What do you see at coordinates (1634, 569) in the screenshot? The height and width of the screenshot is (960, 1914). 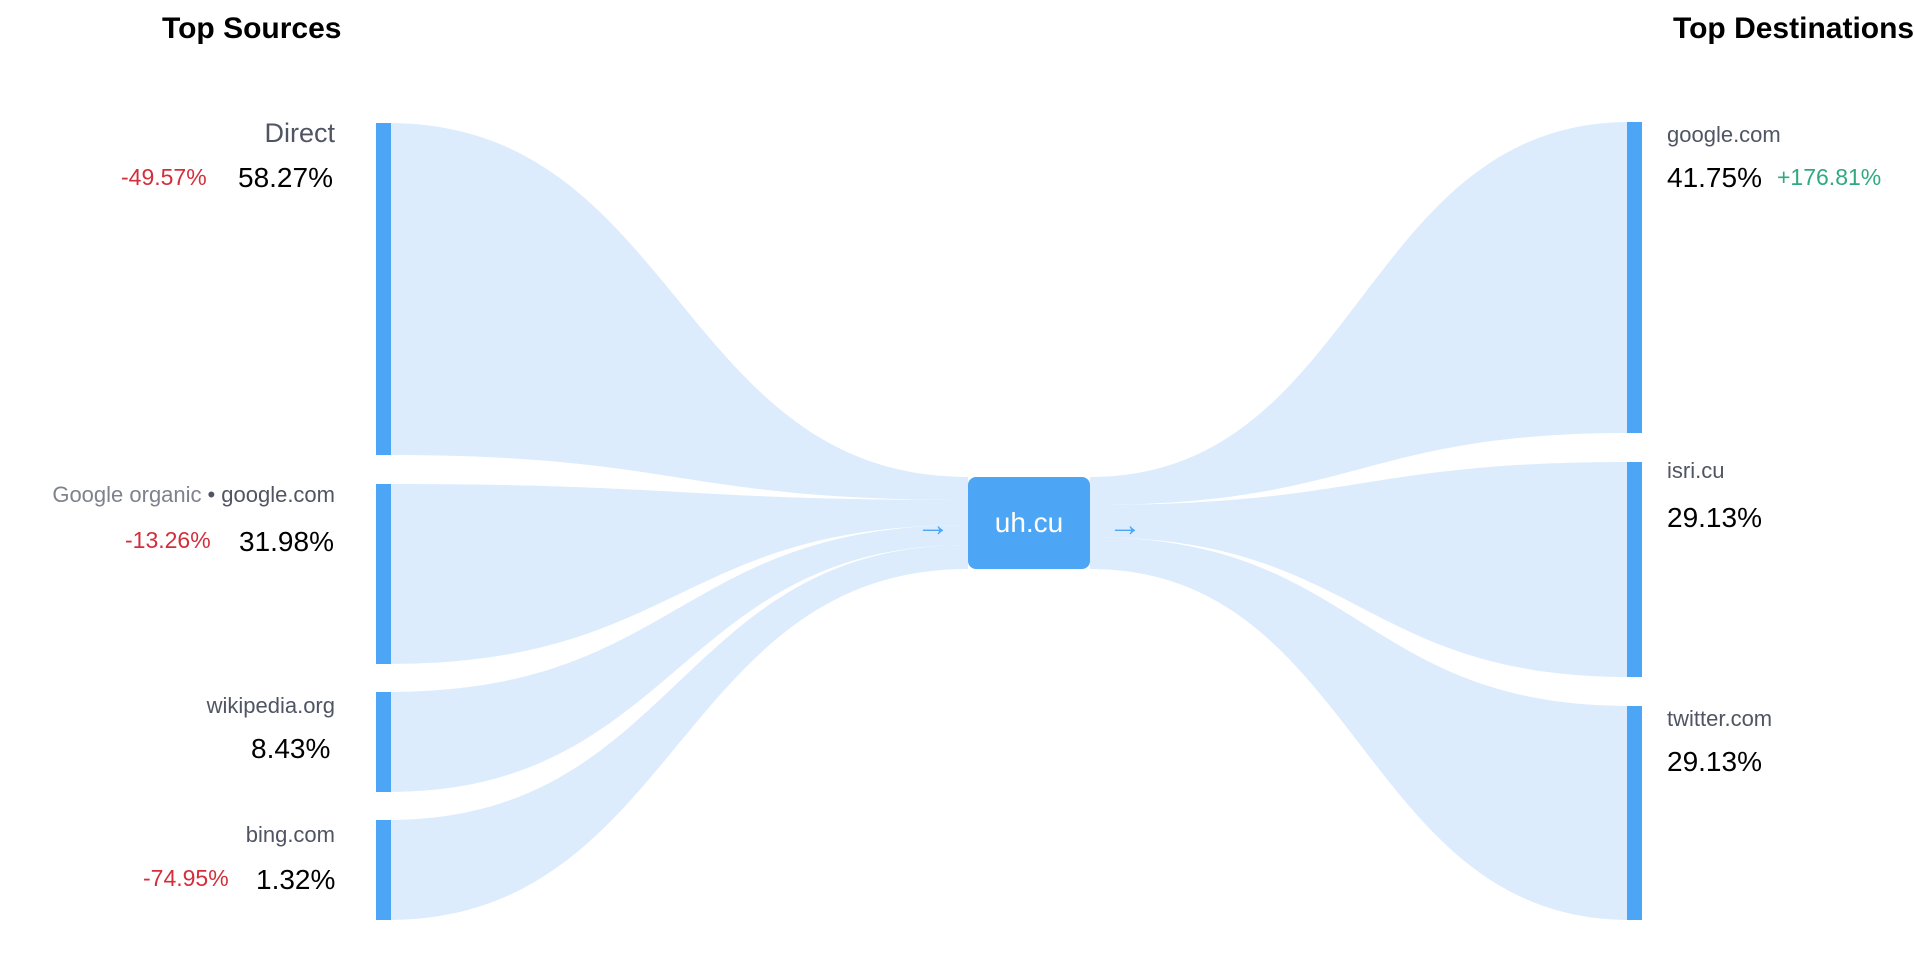 I see `destination-bar-isri` at bounding box center [1634, 569].